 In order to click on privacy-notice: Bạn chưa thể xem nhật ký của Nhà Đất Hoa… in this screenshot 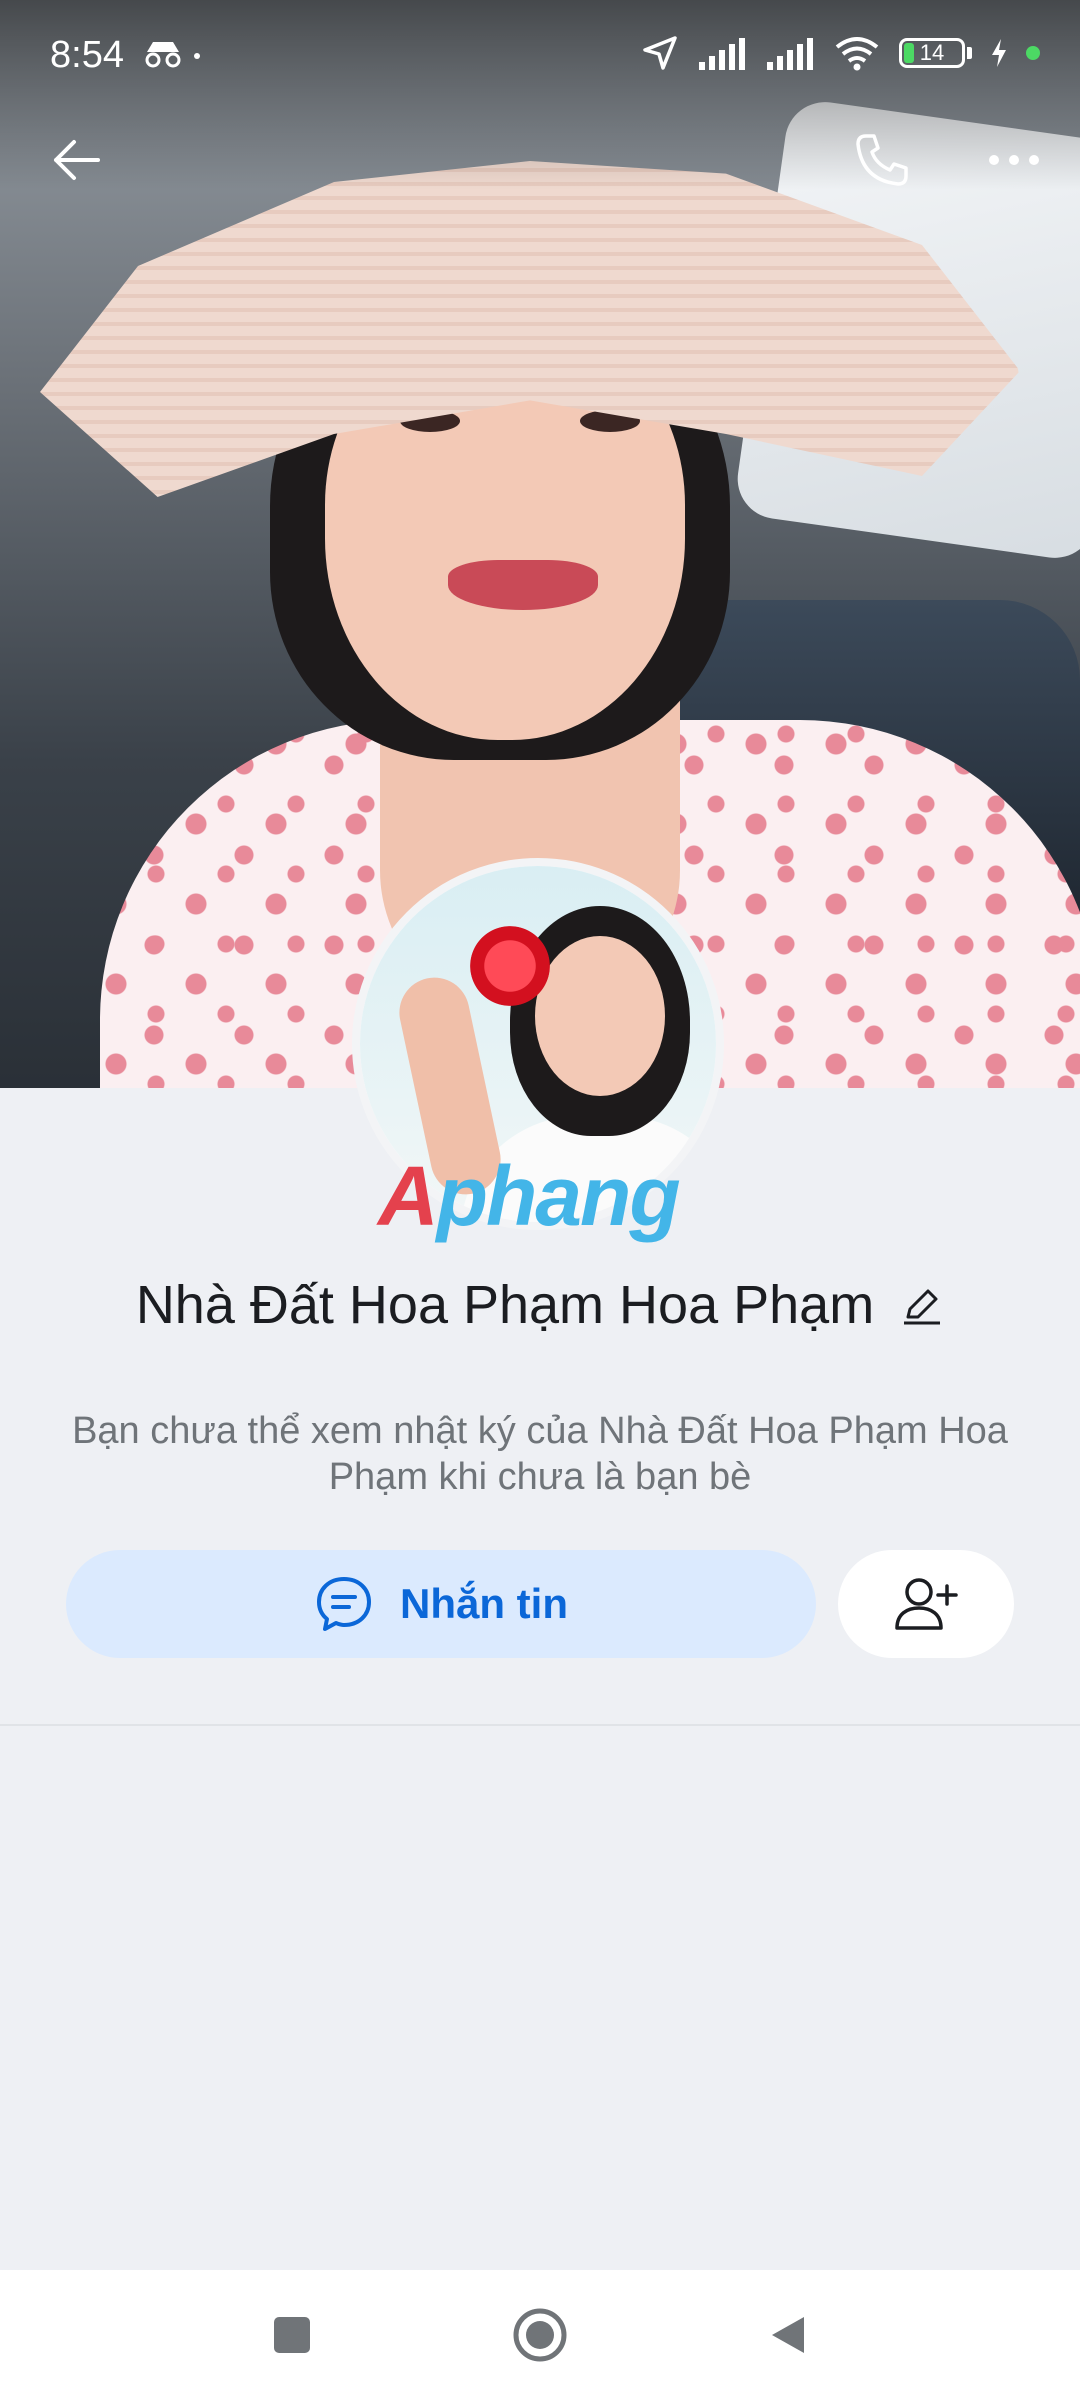, I will do `click(540, 1454)`.